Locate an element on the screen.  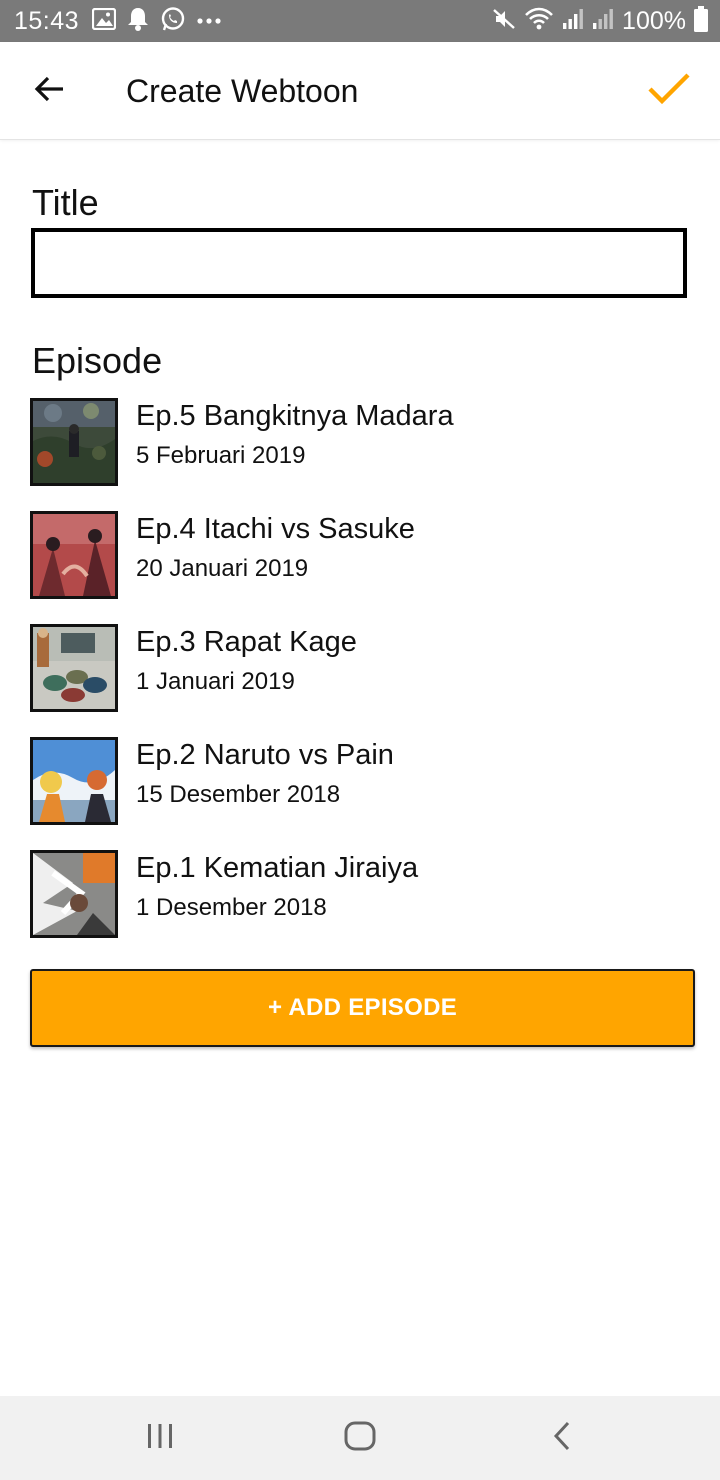
episode-item: Ep.3 Rapat Kage 1 Januari 2019 is located at coordinates (360, 680).